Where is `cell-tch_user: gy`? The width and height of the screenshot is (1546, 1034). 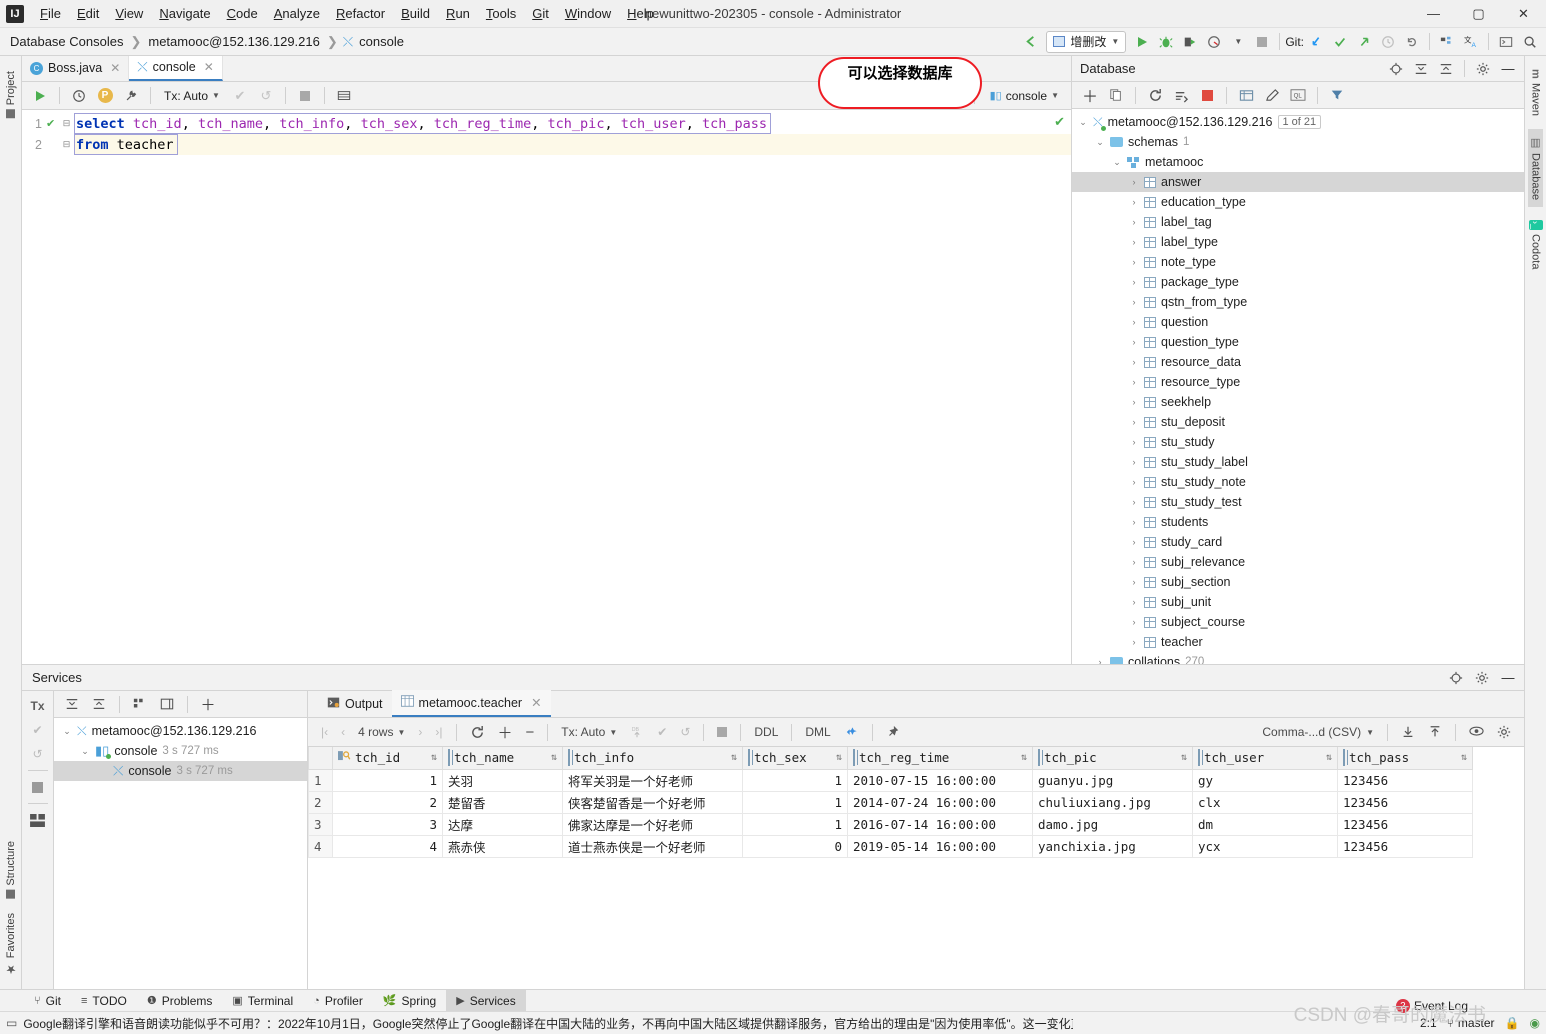
cell-tch_user: gy is located at coordinates (1265, 780).